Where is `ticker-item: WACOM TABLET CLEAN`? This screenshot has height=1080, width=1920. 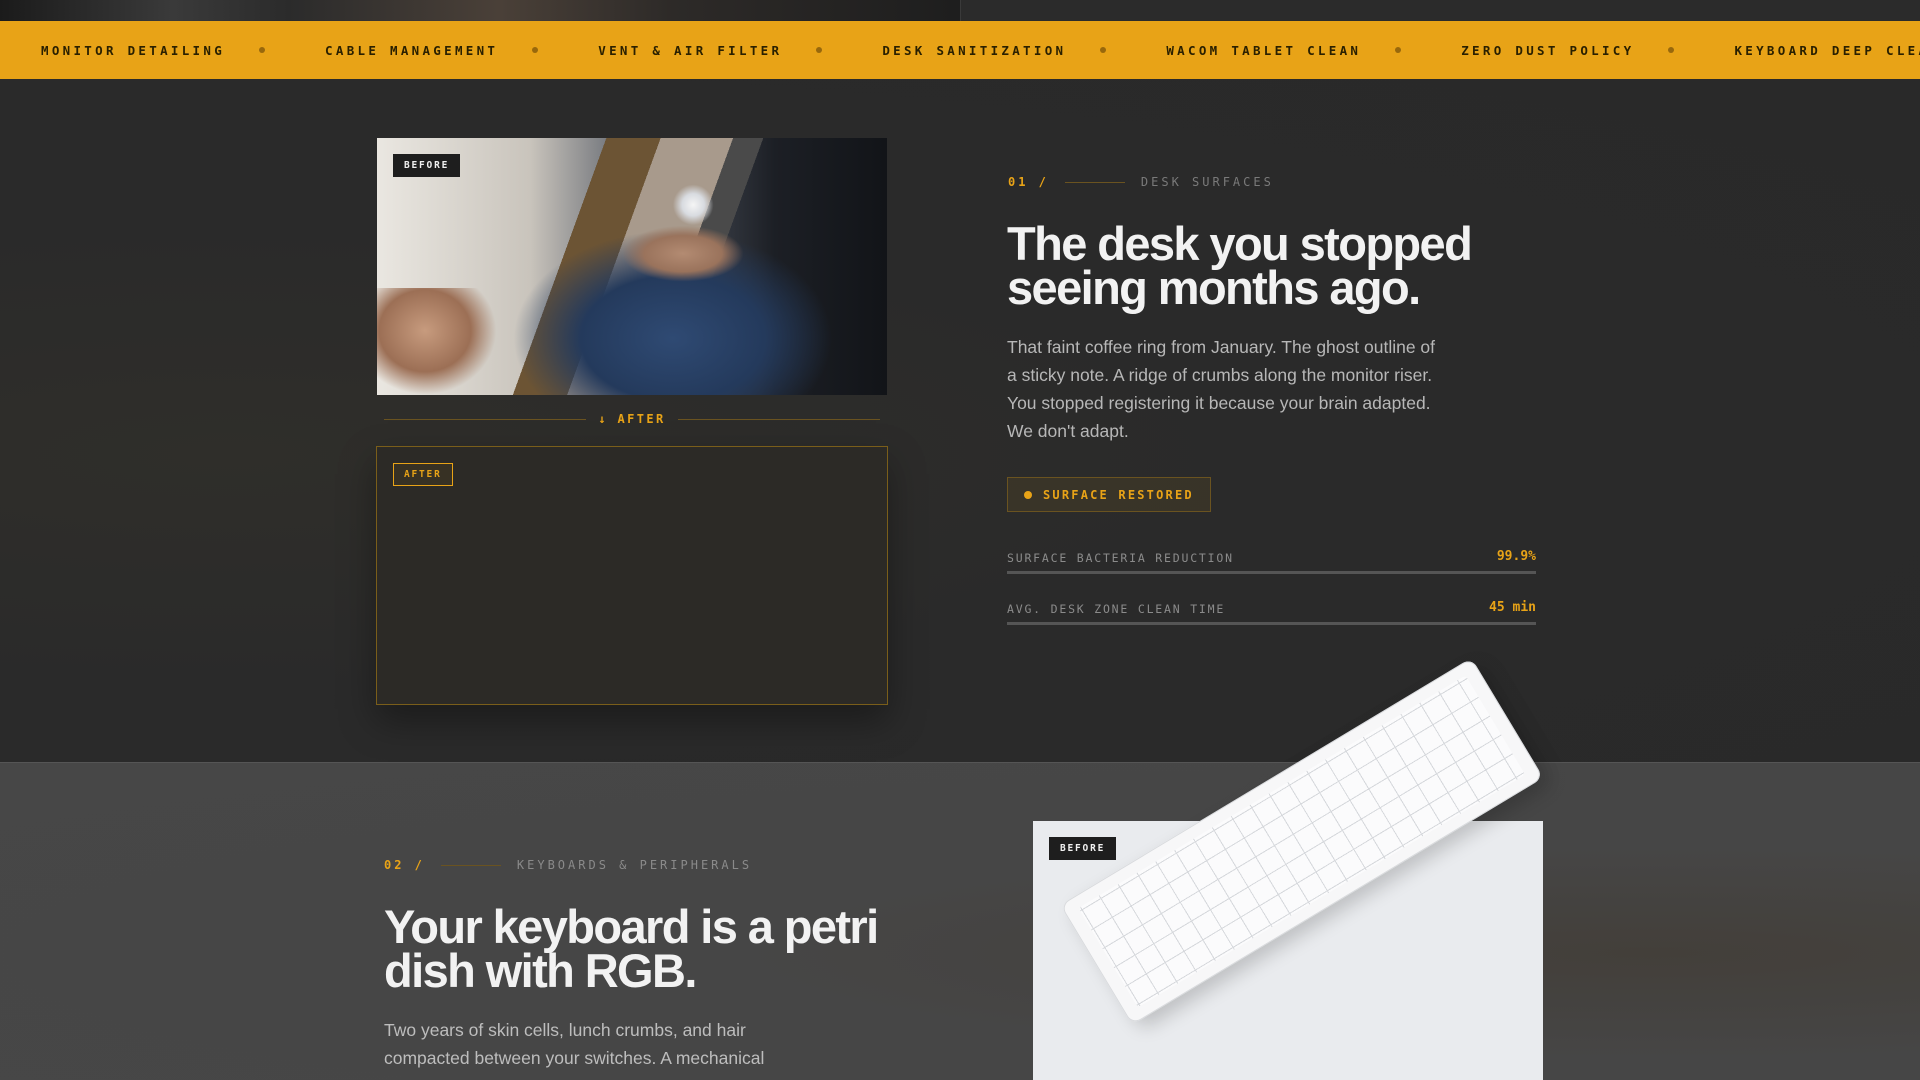 ticker-item: WACOM TABLET CLEAN is located at coordinates (1313, 50).